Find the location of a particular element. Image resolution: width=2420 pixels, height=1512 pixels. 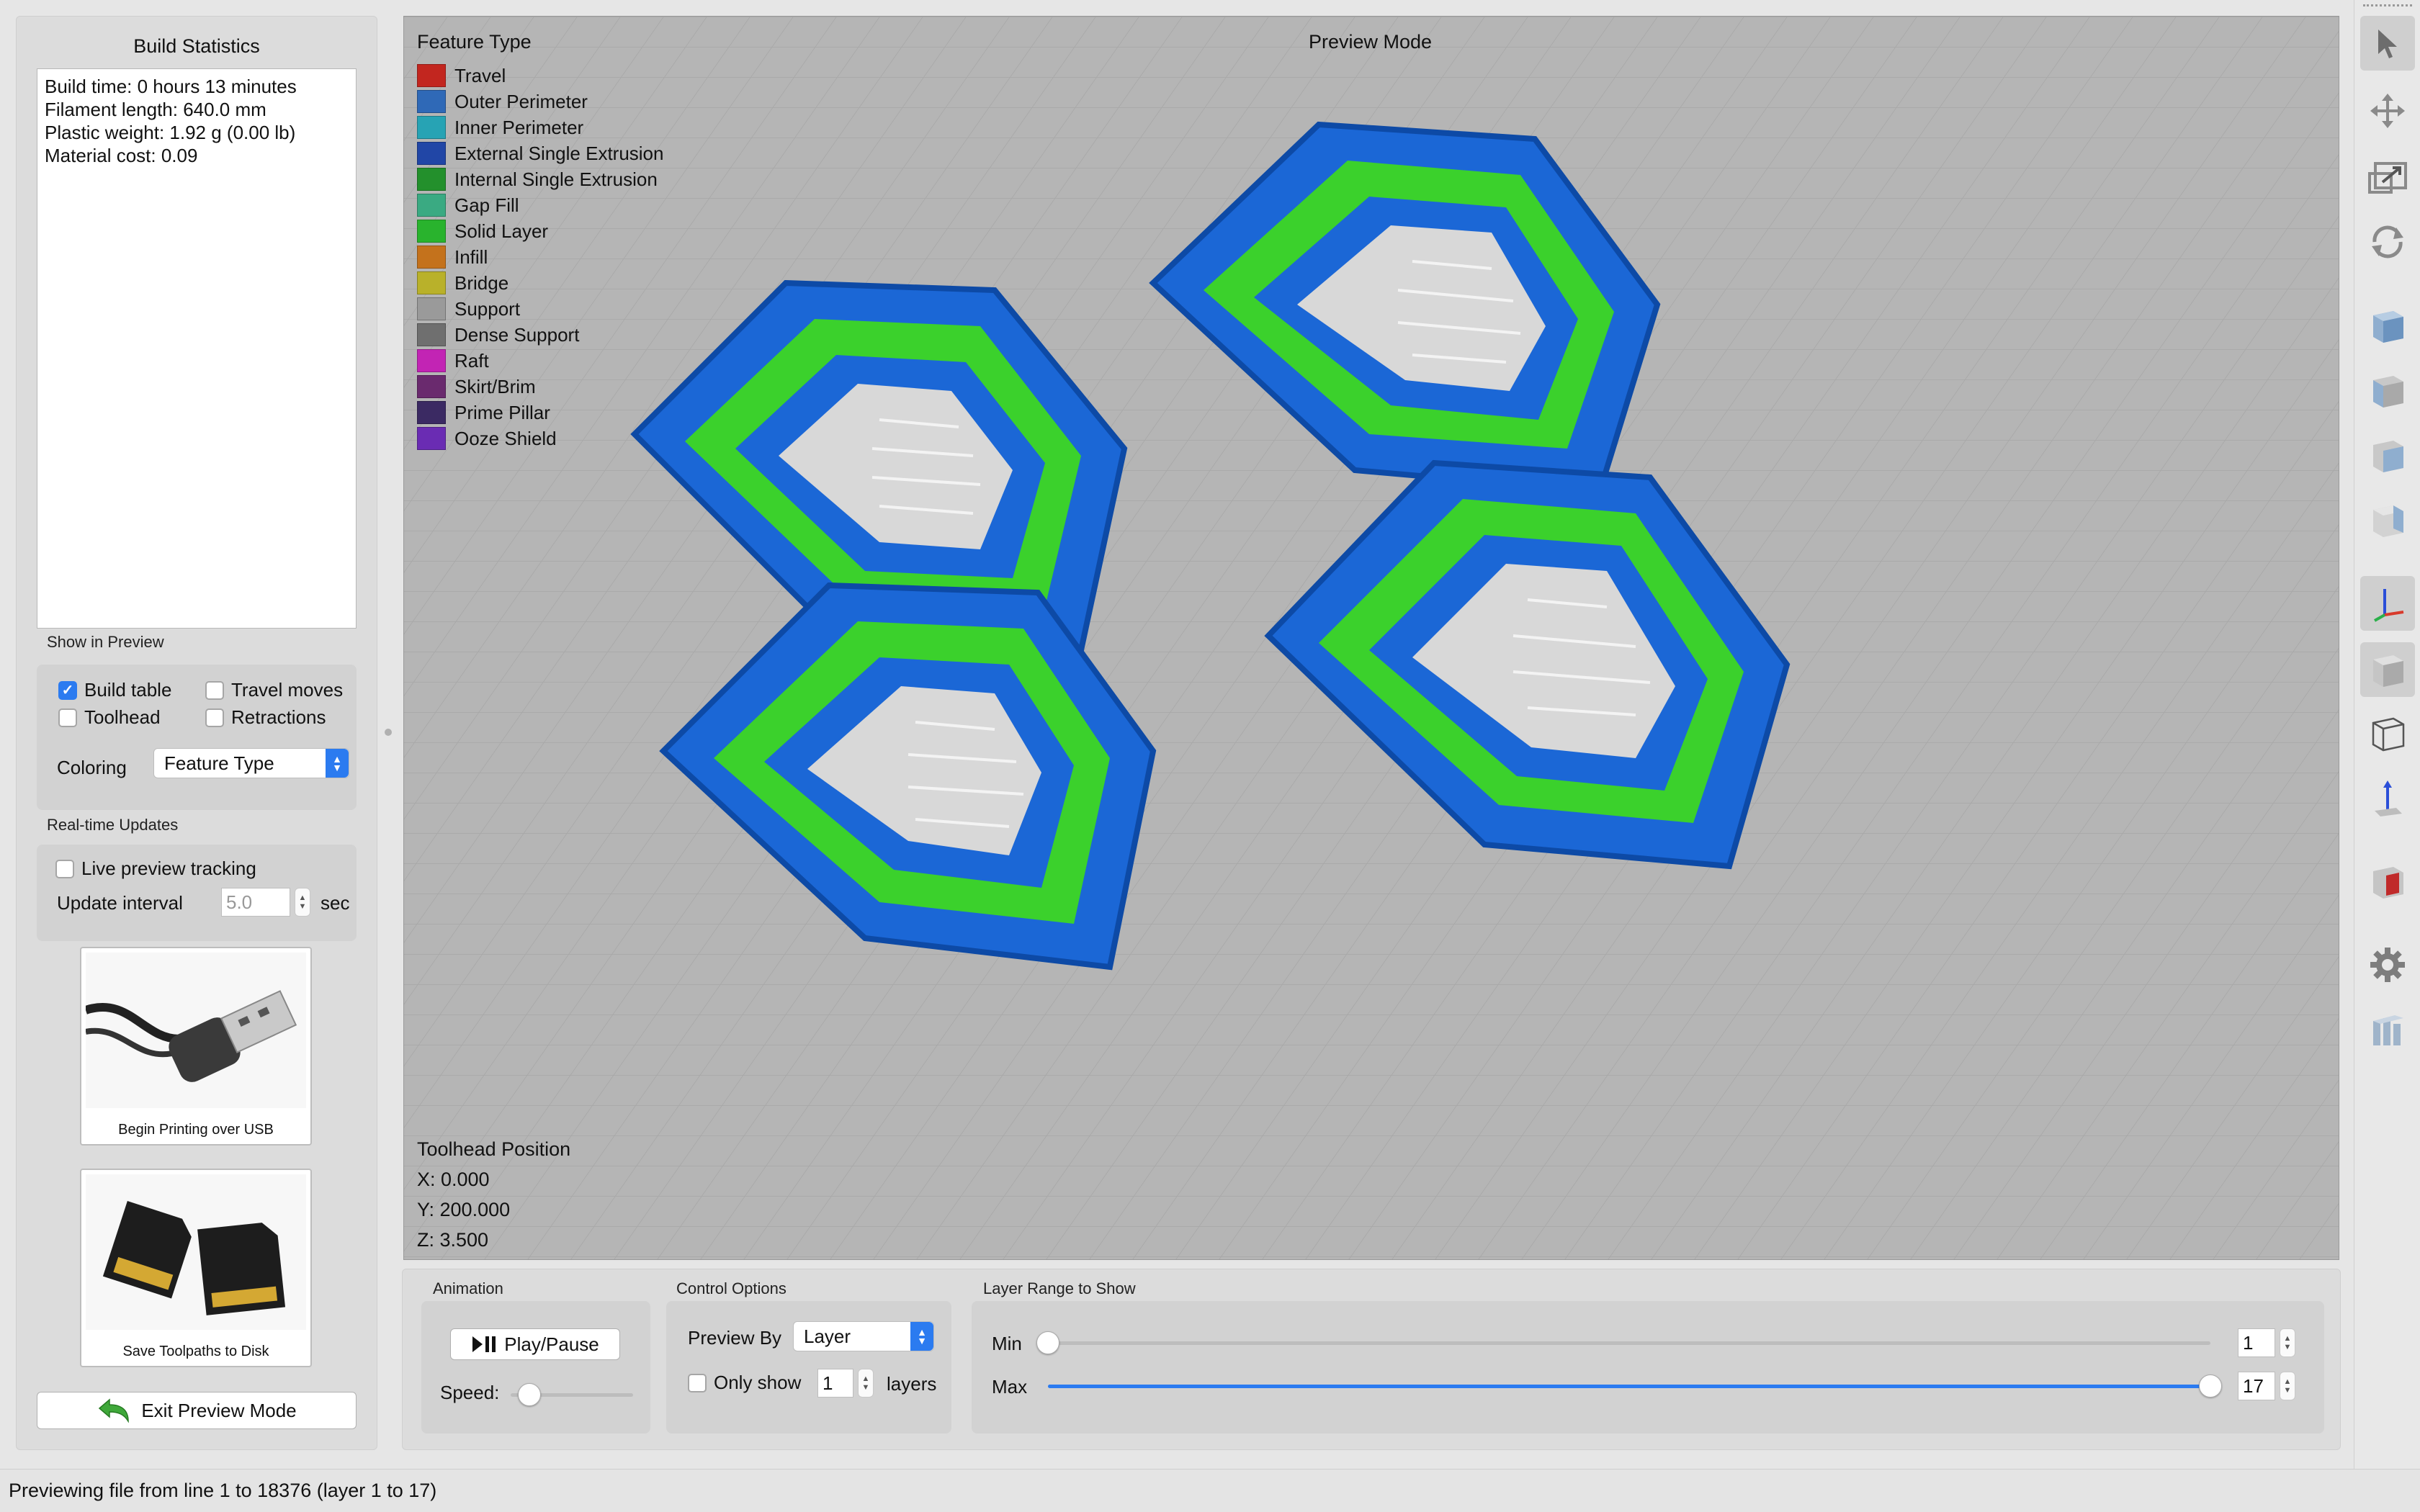

only-show-layers-input: 1 is located at coordinates (835, 1383).